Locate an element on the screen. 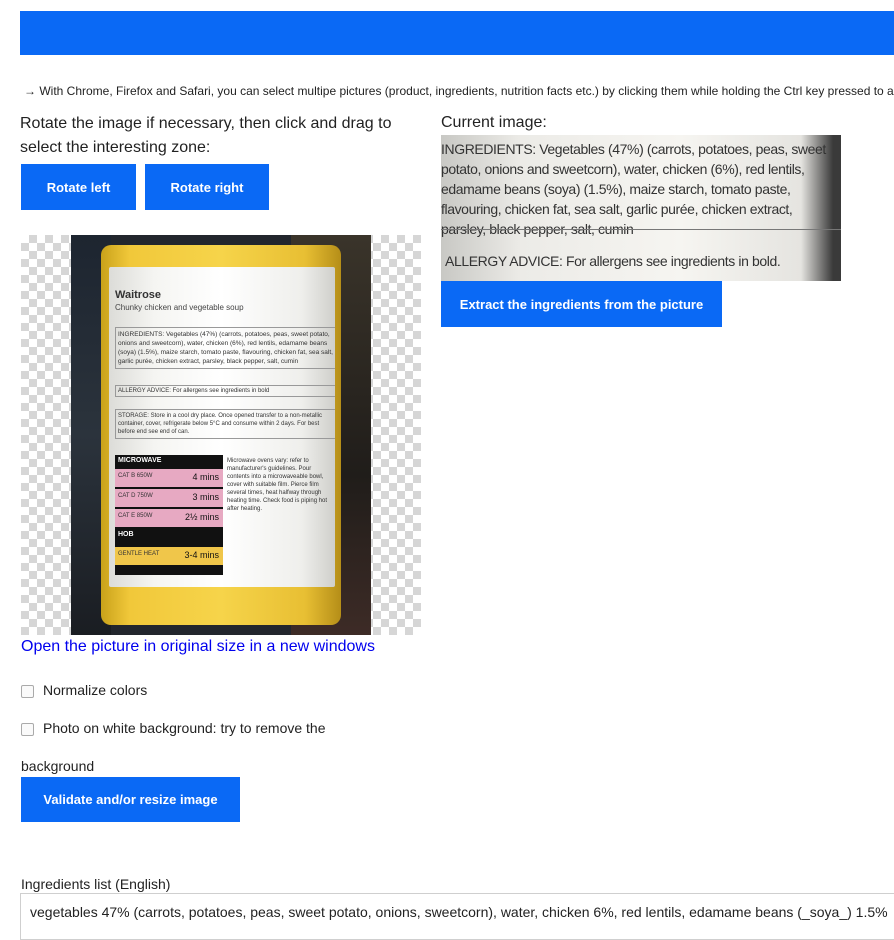 This screenshot has width=894, height=940. extract-ingredients-button: Extract the ingredients from the picture is located at coordinates (581, 304).